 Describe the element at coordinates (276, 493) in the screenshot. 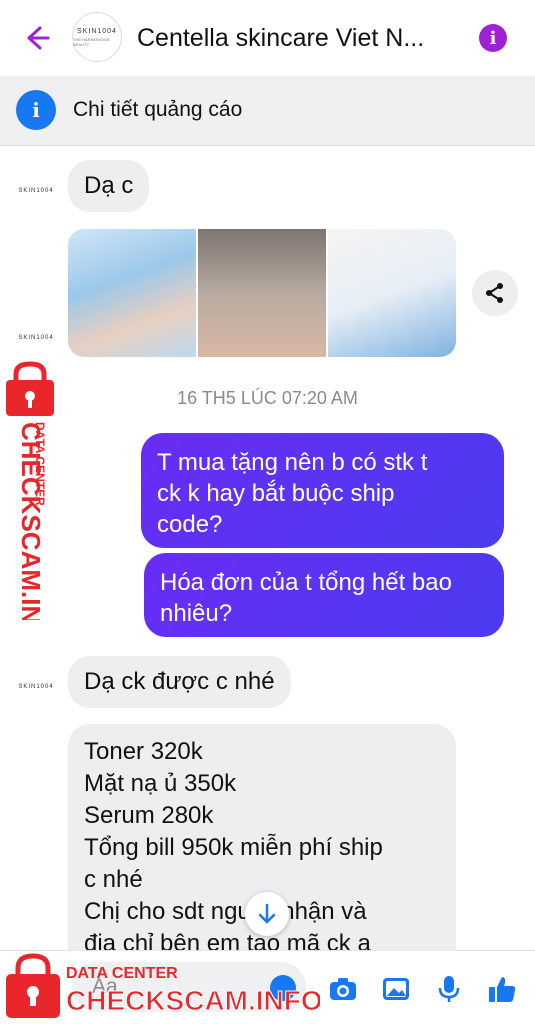

I see `message-line: ck k hay bắt buộc ship` at that location.